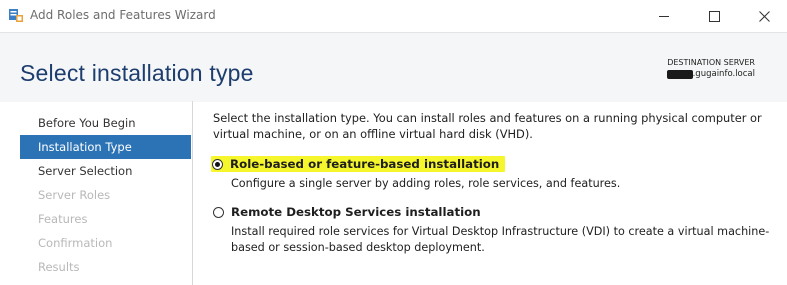  Describe the element at coordinates (75, 243) in the screenshot. I see `nav-item-confirmation: Confirmation` at that location.